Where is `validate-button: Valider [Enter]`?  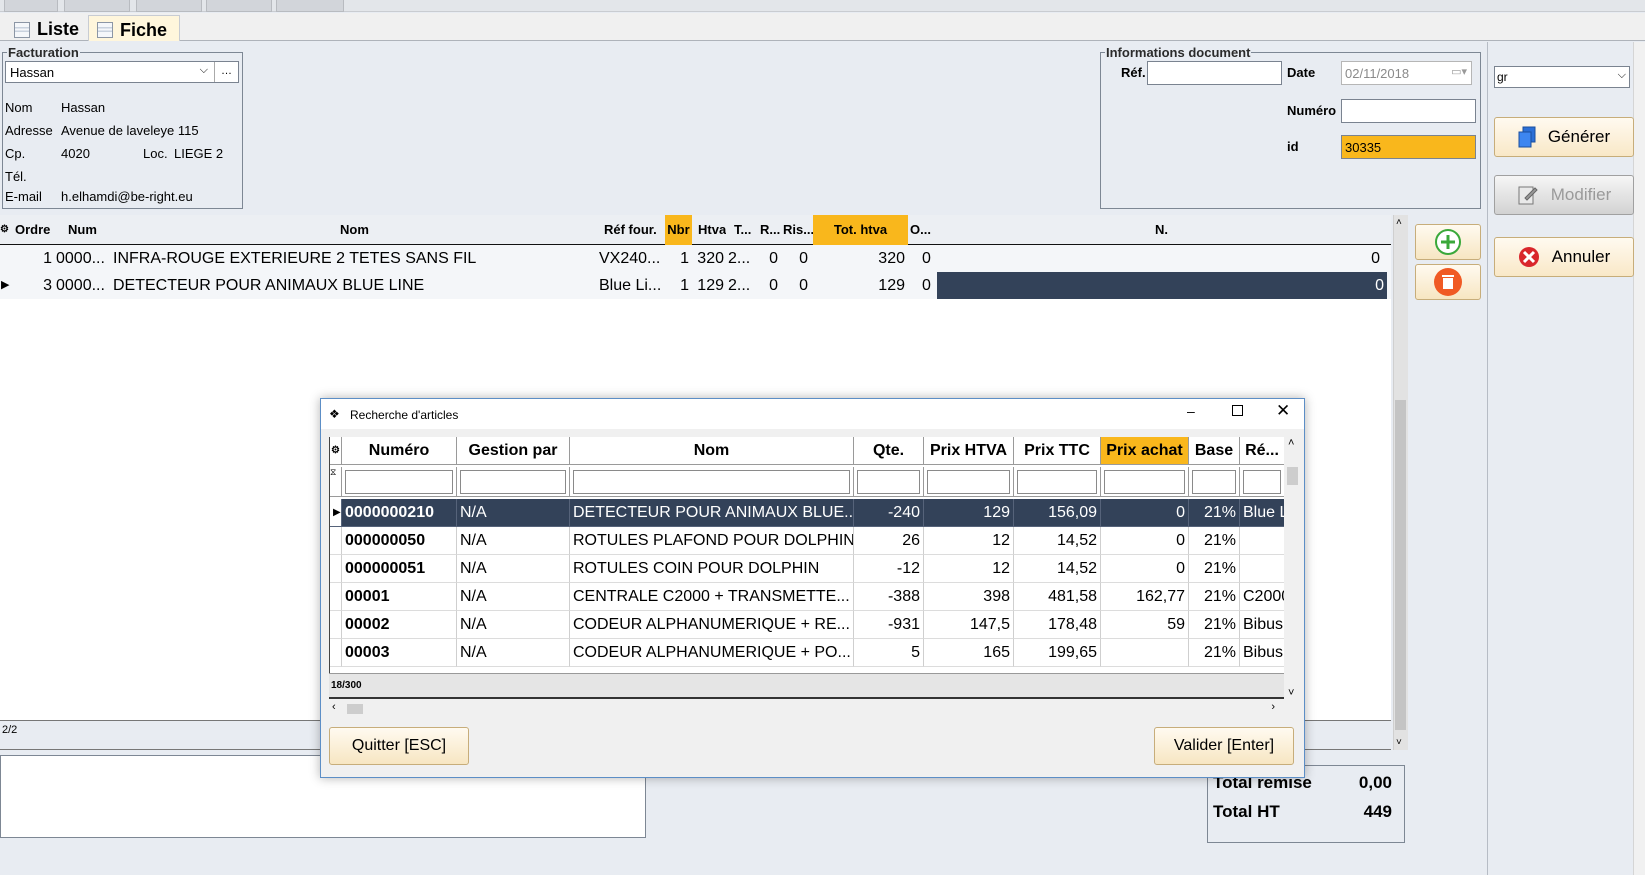 validate-button: Valider [Enter] is located at coordinates (1224, 746).